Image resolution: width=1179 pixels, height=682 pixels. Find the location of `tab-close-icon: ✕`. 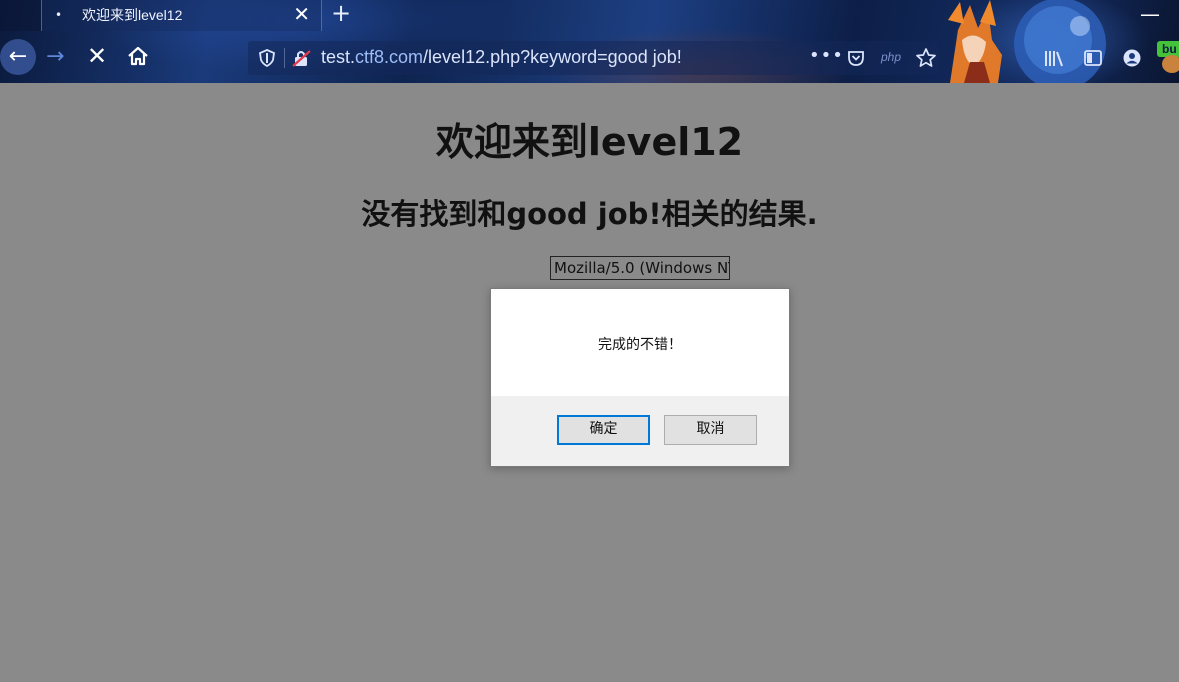

tab-close-icon: ✕ is located at coordinates (301, 14).